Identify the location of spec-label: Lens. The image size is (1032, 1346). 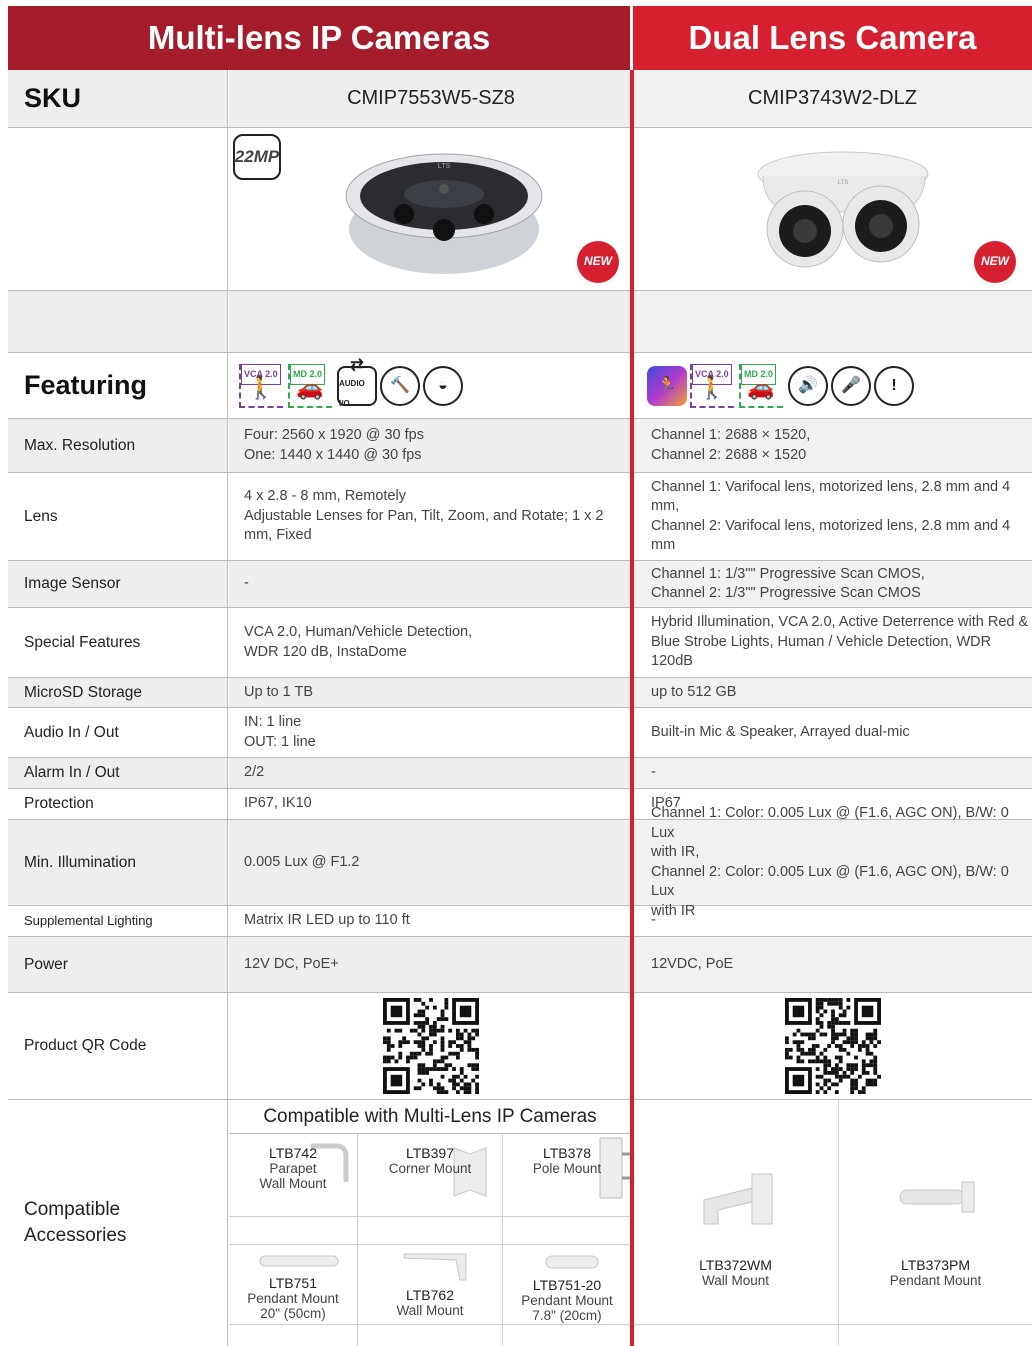
(118, 516).